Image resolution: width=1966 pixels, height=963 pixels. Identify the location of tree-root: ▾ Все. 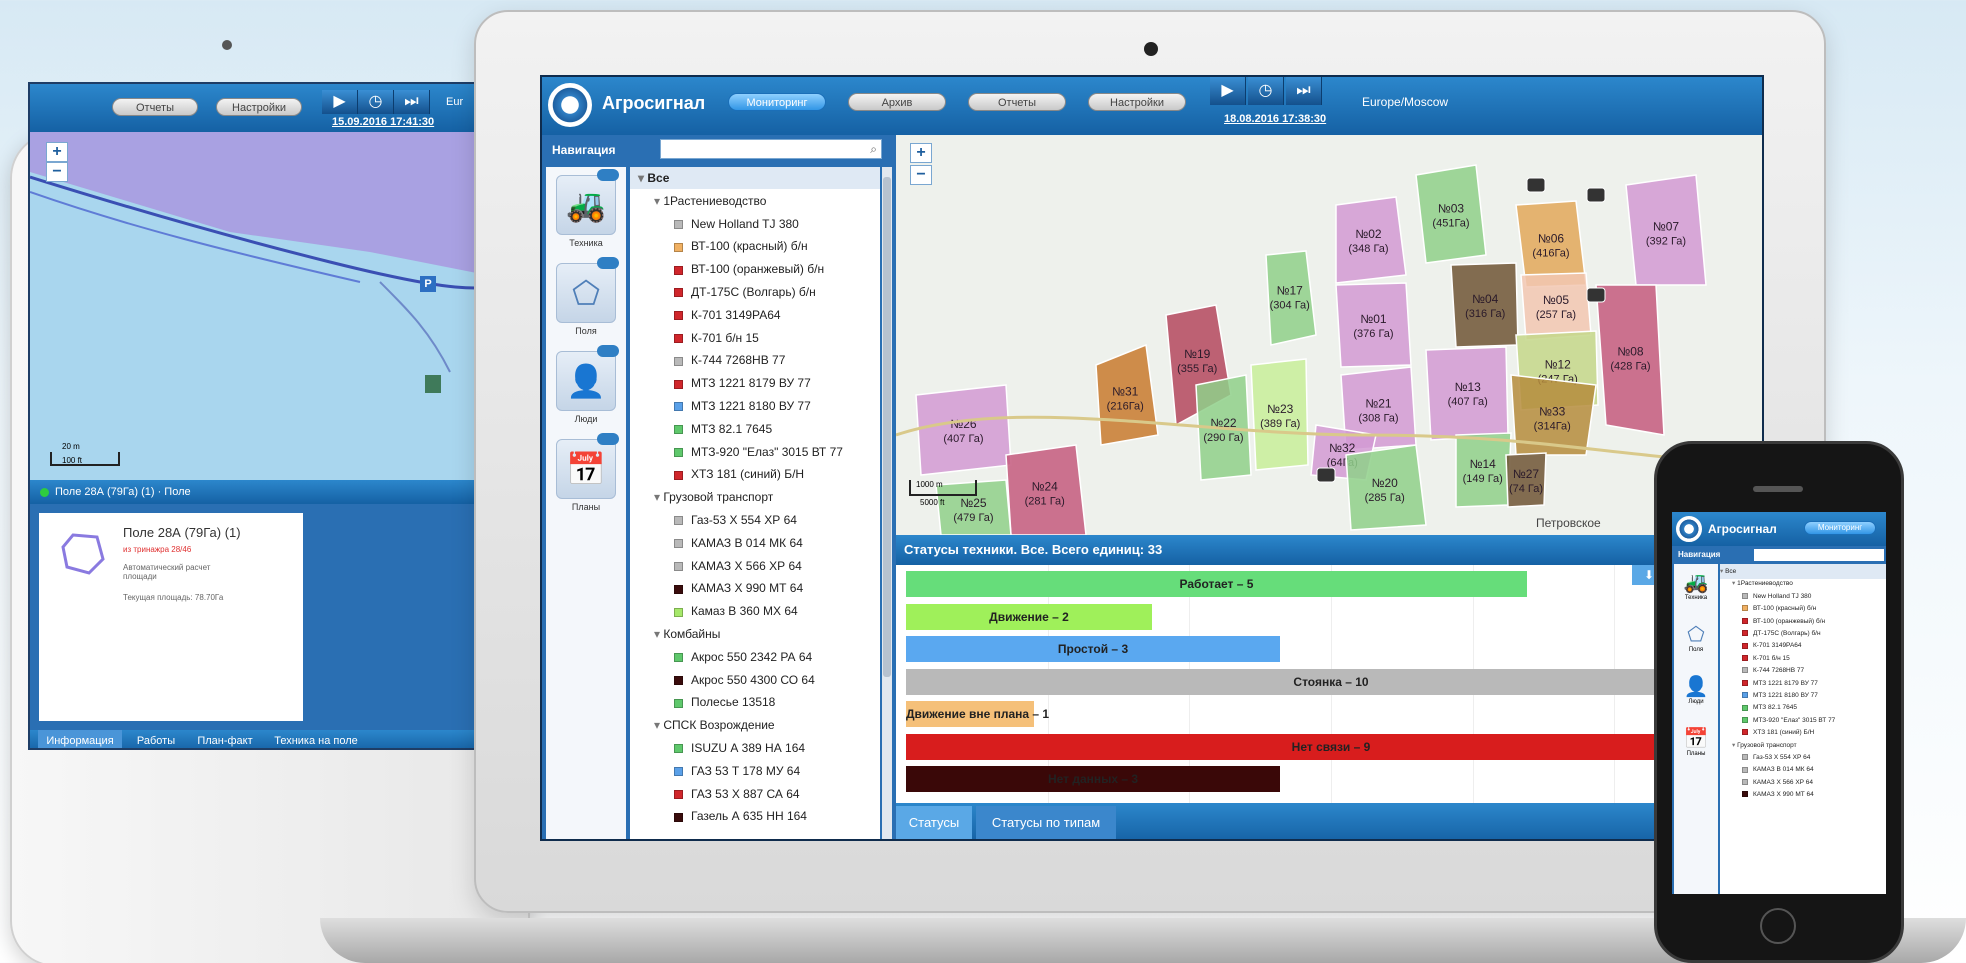
(755, 178).